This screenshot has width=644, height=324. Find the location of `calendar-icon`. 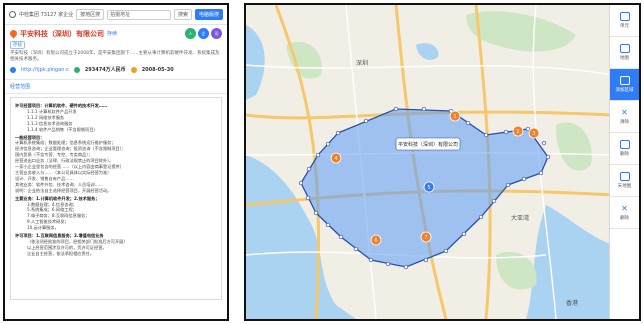

calendar-icon is located at coordinates (133, 69).